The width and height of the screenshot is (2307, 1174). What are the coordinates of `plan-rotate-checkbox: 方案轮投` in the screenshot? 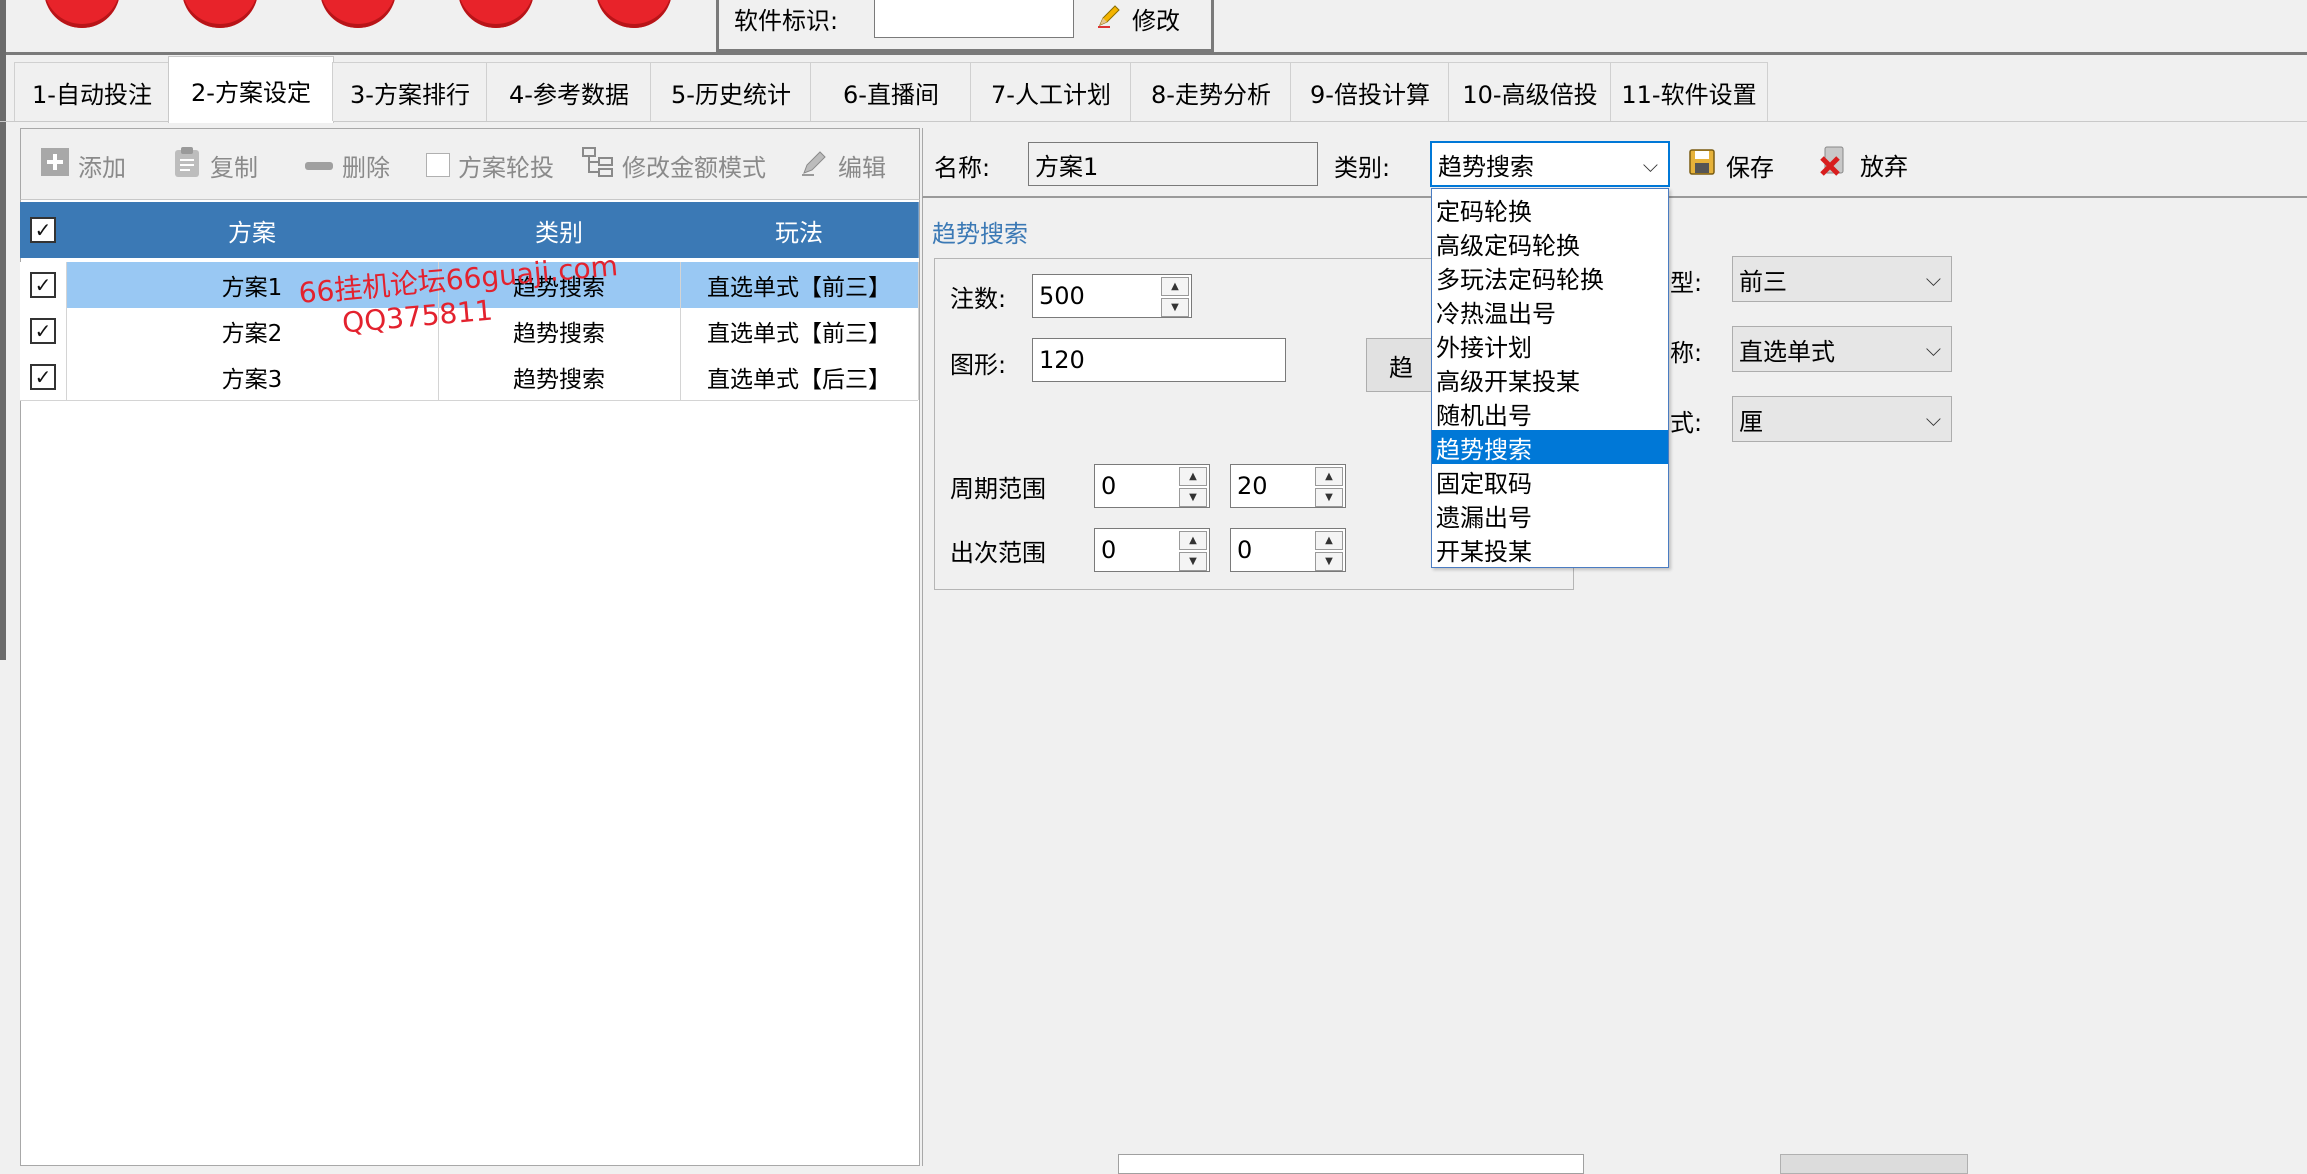 It's located at (490, 165).